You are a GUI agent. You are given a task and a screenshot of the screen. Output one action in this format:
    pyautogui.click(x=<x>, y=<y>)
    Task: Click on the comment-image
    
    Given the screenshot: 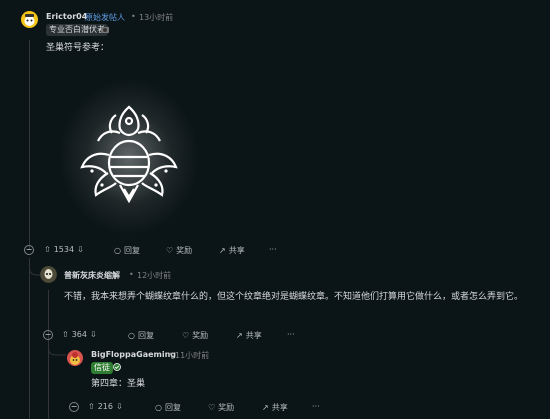 What is the action you would take?
    pyautogui.click(x=129, y=155)
    